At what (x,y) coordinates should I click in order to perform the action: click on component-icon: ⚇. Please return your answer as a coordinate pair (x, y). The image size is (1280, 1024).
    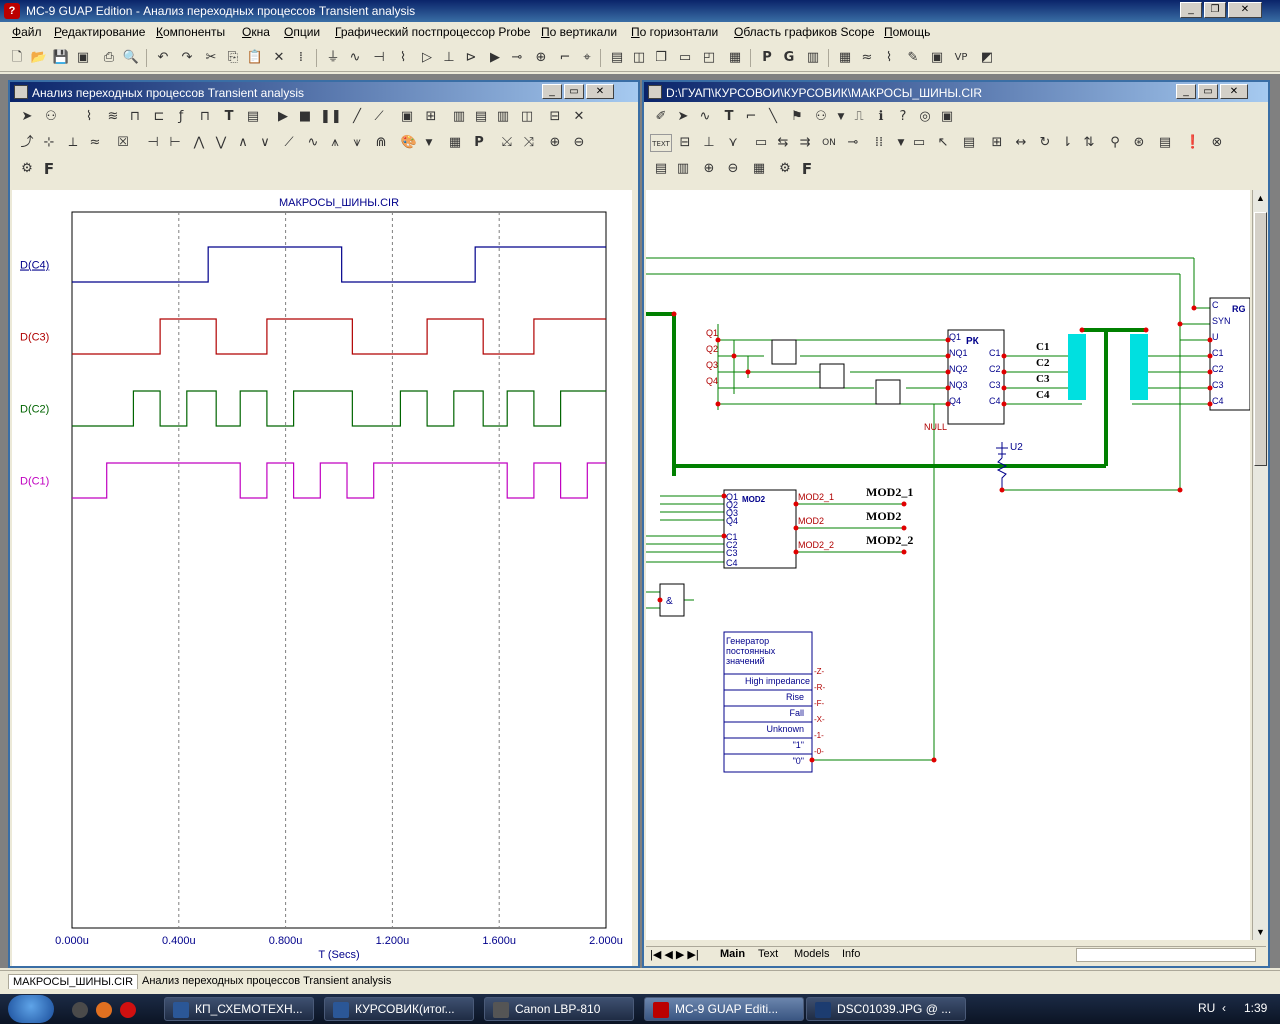
    Looking at the image, I should click on (51, 117).